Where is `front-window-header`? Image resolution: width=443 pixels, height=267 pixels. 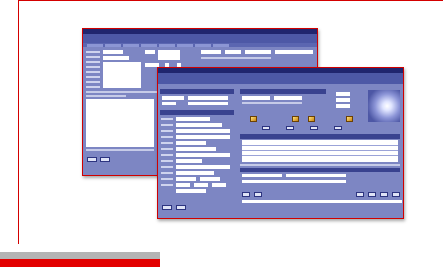
front-window-header is located at coordinates (280, 78).